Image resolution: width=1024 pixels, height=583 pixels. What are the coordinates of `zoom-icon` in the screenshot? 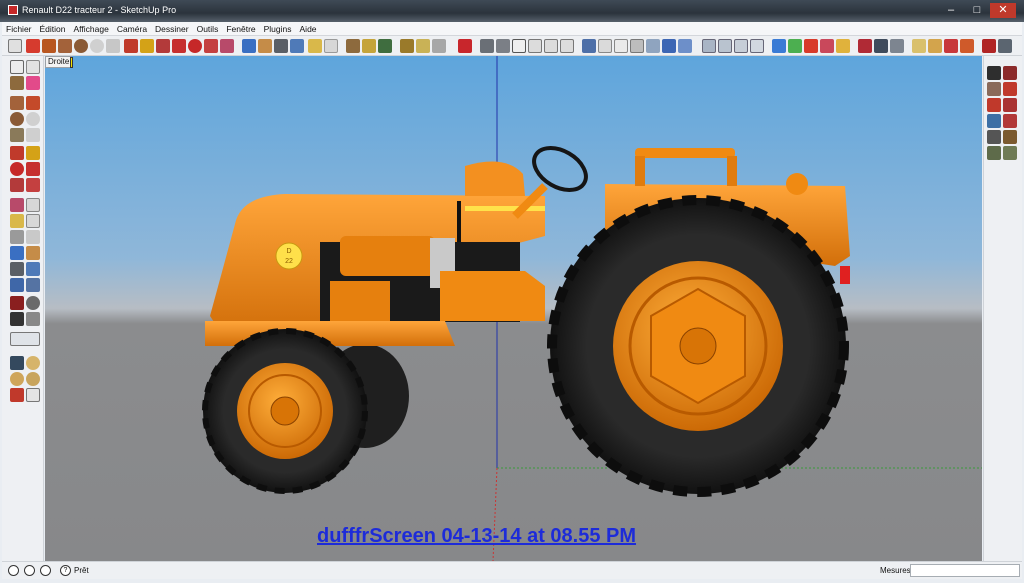 It's located at (17, 269).